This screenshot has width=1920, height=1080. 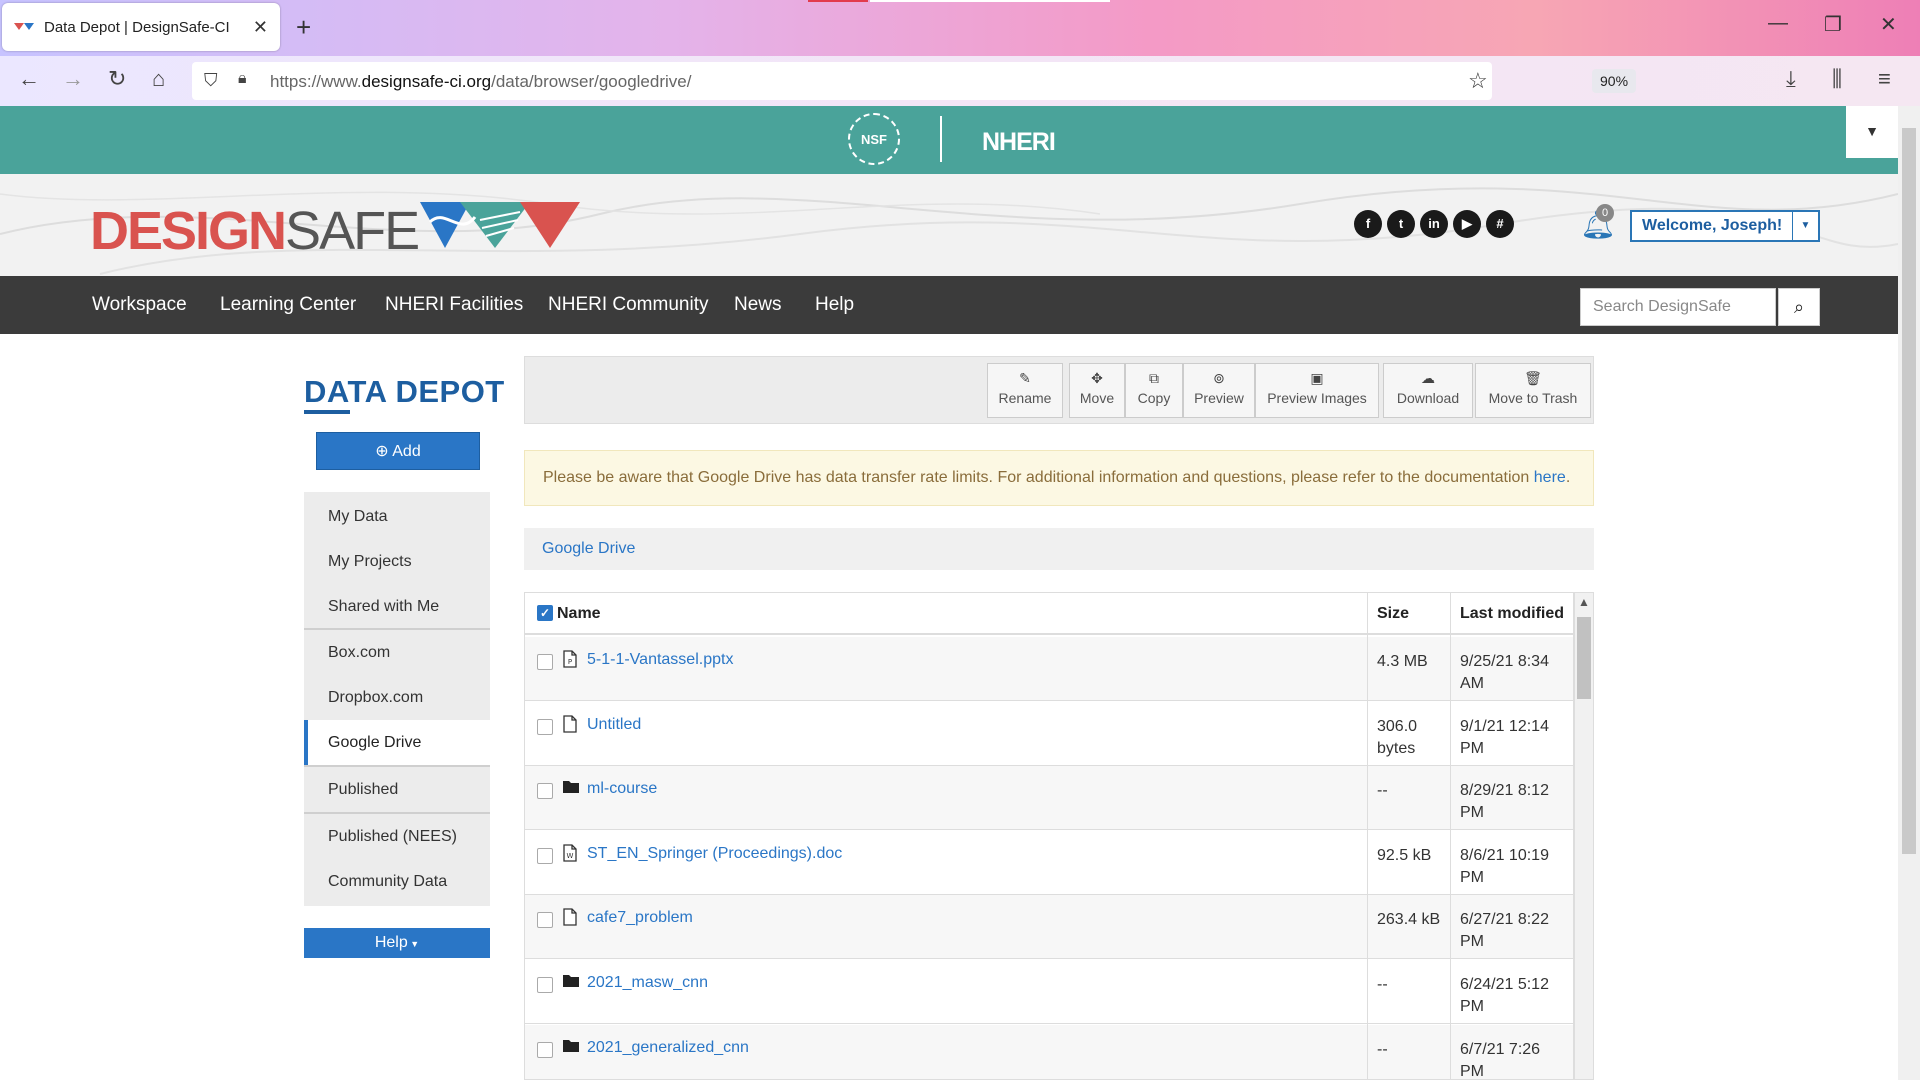 What do you see at coordinates (1805, 226) in the screenshot?
I see `caret-down-icon: ▼` at bounding box center [1805, 226].